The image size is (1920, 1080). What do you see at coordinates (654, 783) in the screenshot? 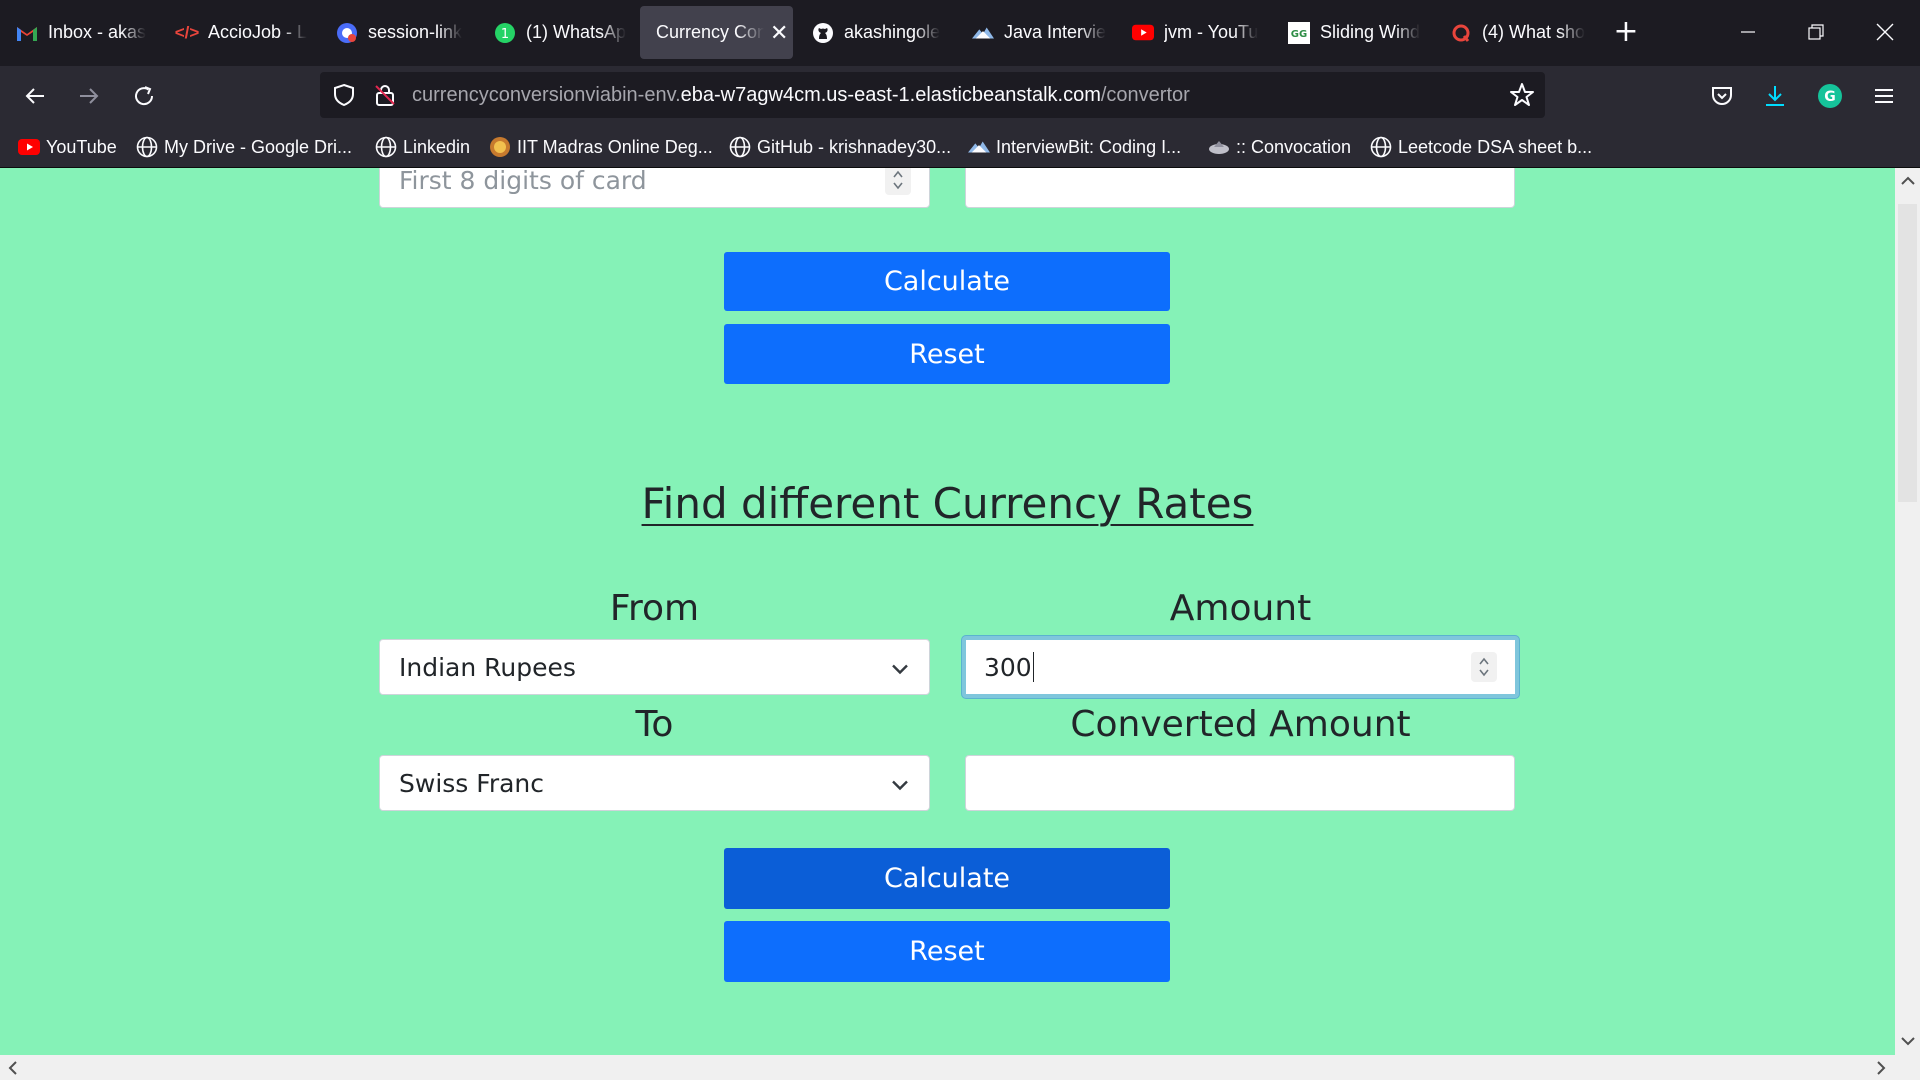
I see `to-currency-select: Swiss Franc` at bounding box center [654, 783].